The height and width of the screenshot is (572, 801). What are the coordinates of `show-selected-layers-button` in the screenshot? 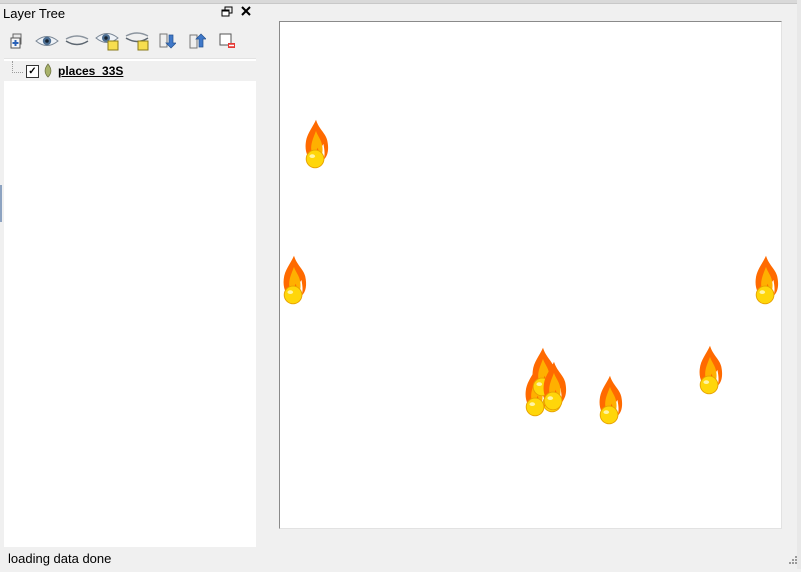 It's located at (107, 41).